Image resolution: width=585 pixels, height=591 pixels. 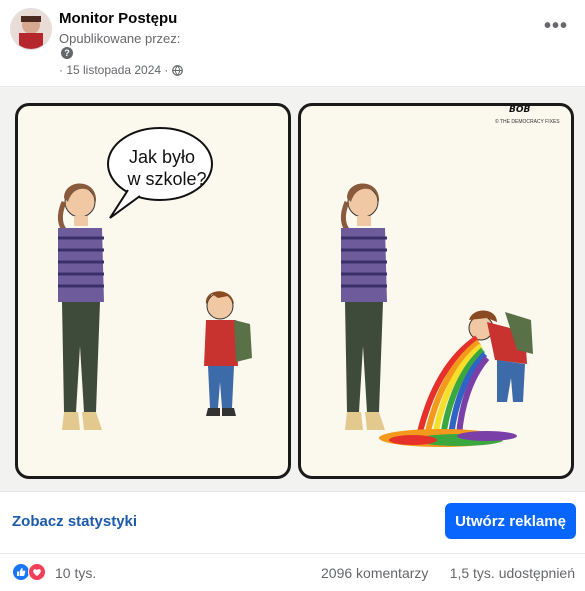 What do you see at coordinates (67, 53) in the screenshot?
I see `help-icon: ?` at bounding box center [67, 53].